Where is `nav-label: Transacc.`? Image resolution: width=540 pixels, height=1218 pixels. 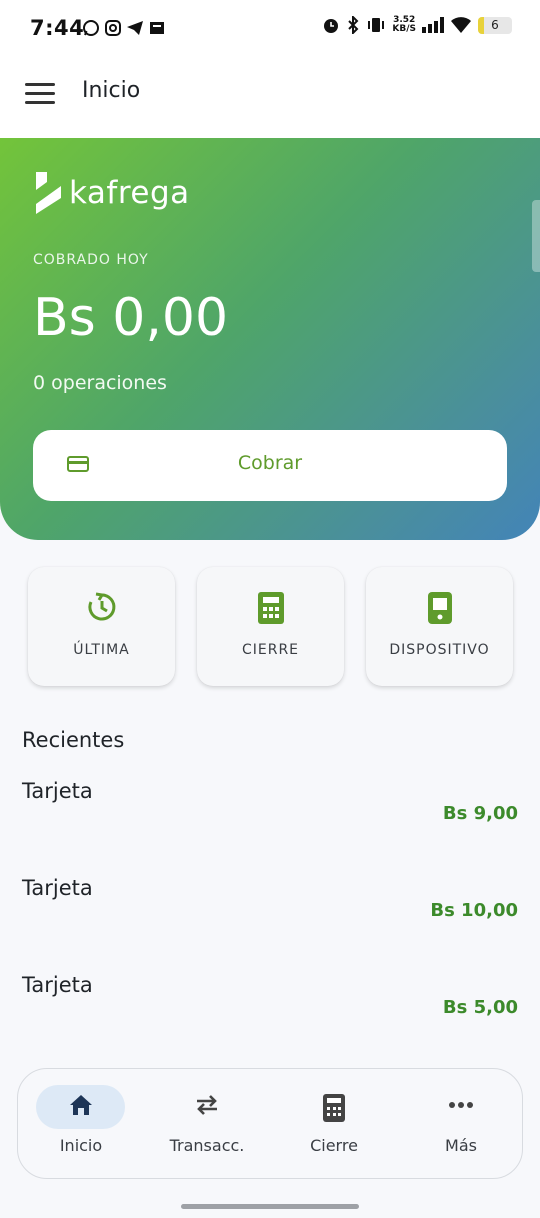 nav-label: Transacc. is located at coordinates (207, 1145).